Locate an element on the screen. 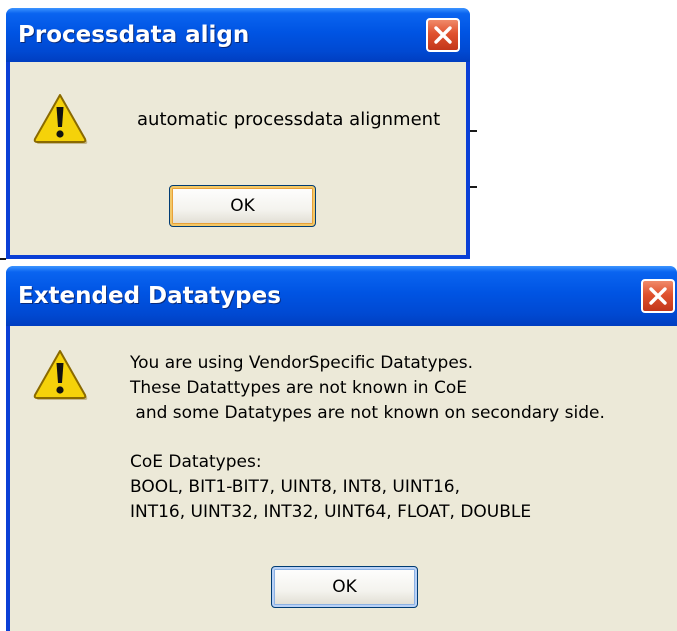 Image resolution: width=677 pixels, height=631 pixels. dialog-title: Processdata align is located at coordinates (134, 35).